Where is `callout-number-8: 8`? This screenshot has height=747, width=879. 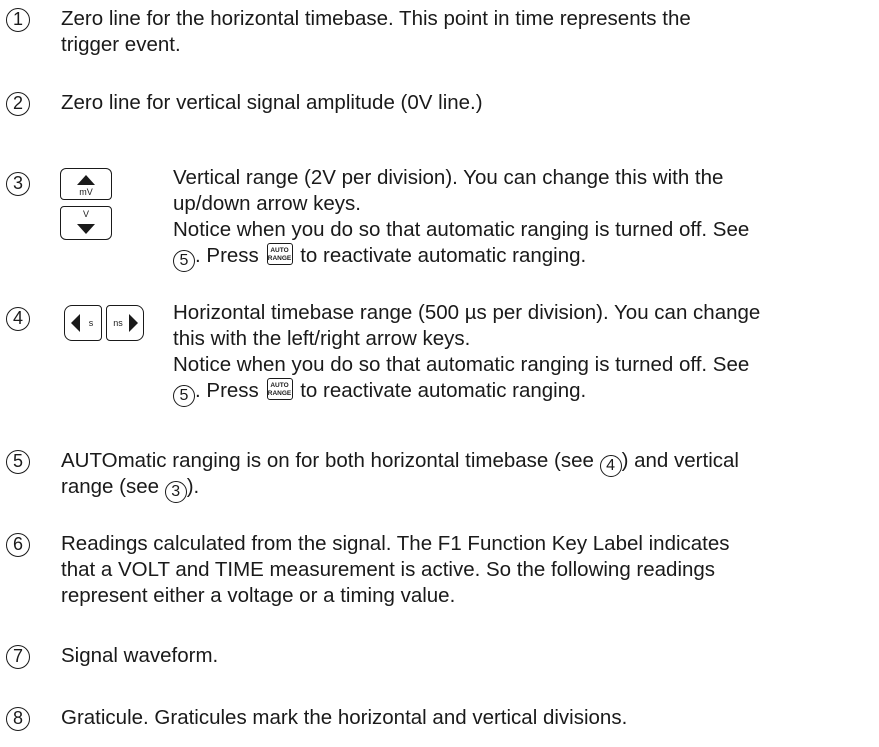 callout-number-8: 8 is located at coordinates (18, 719).